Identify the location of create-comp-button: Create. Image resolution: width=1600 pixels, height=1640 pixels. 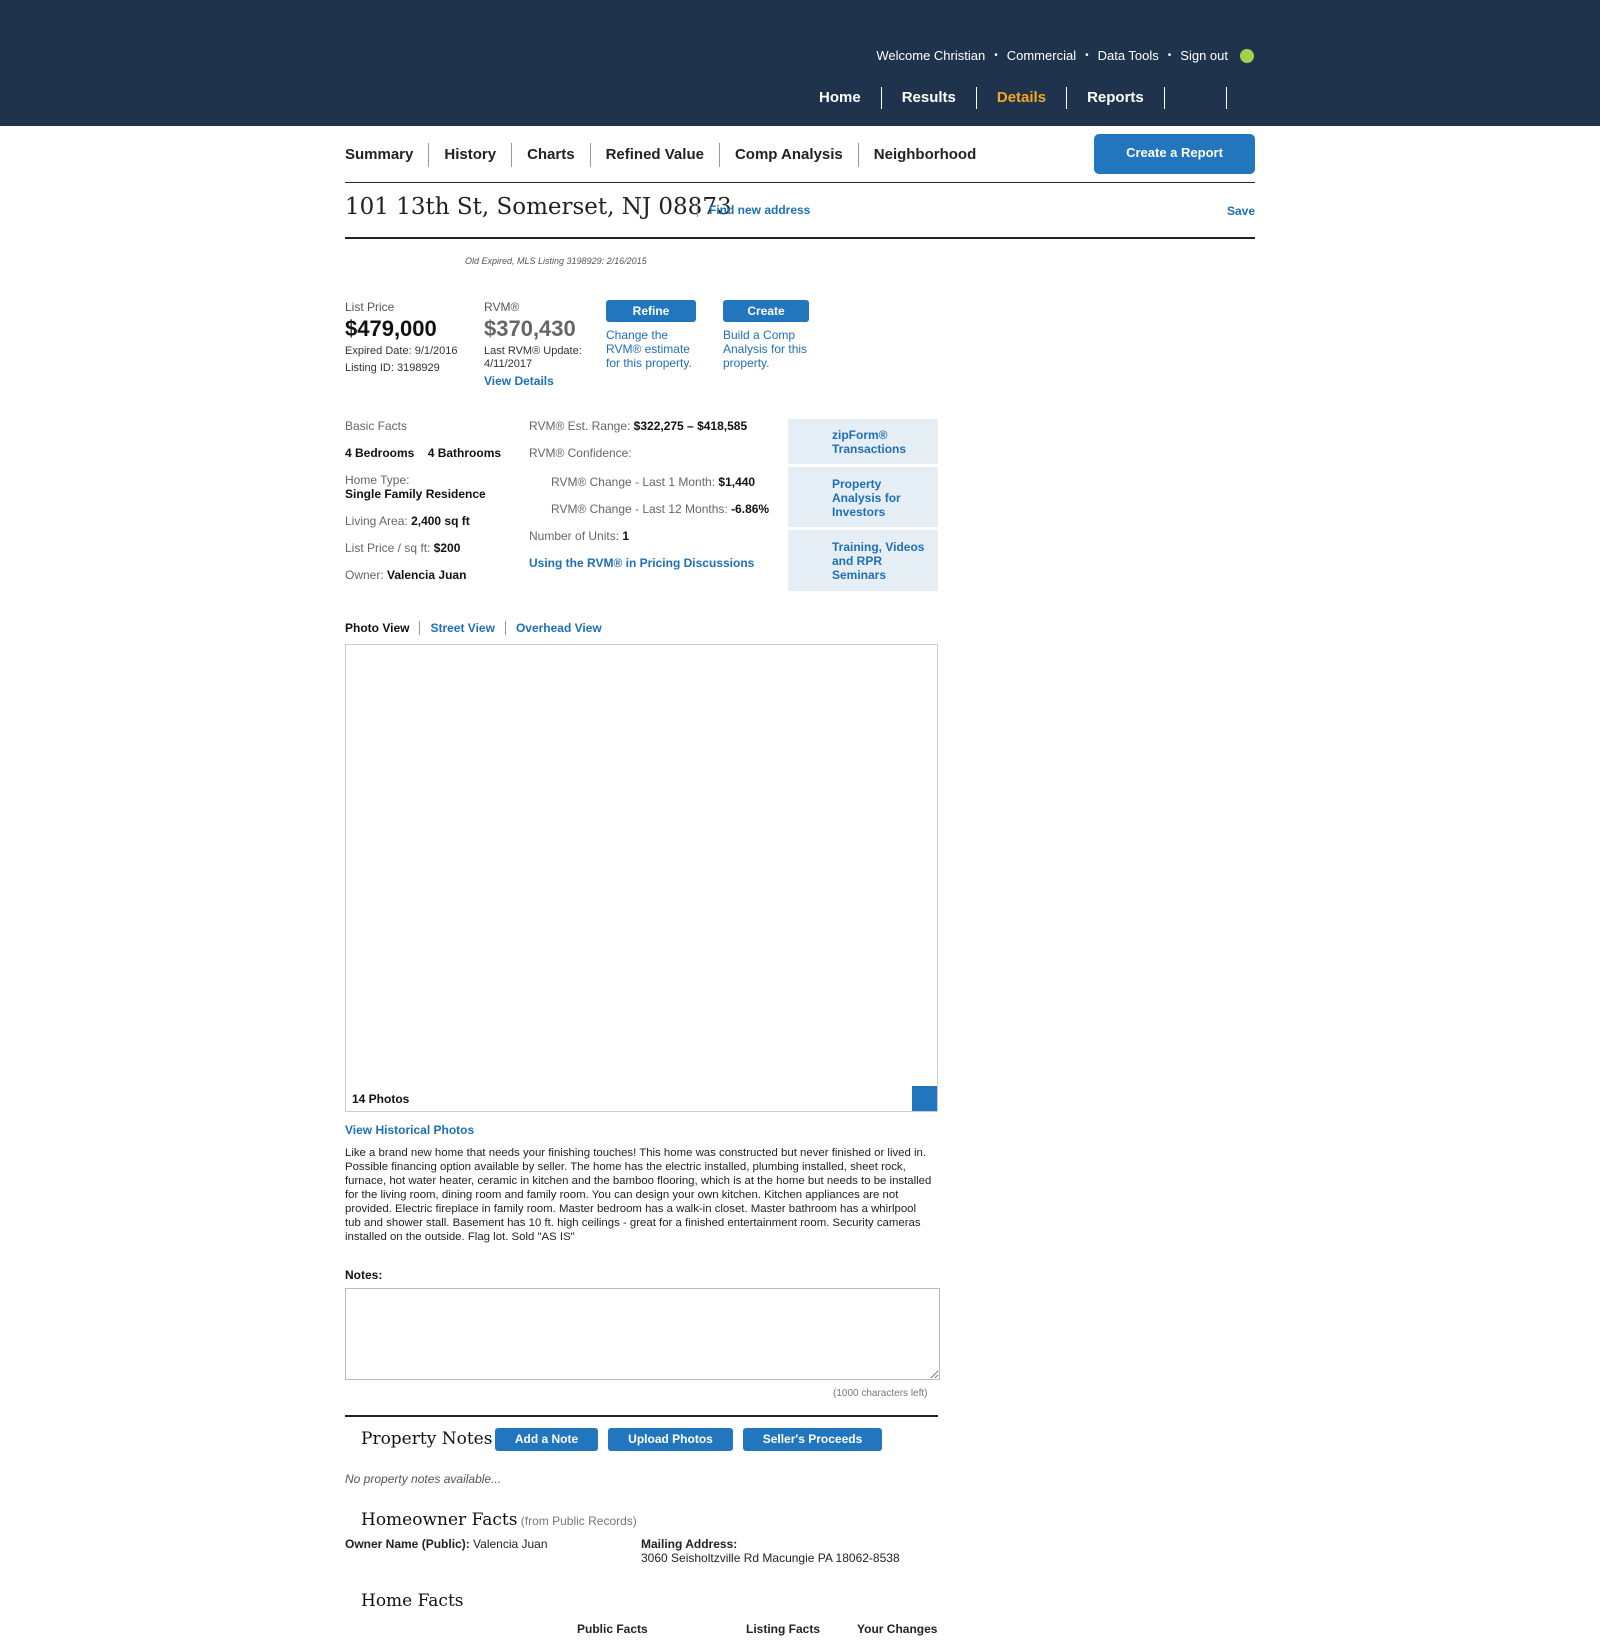
(766, 311).